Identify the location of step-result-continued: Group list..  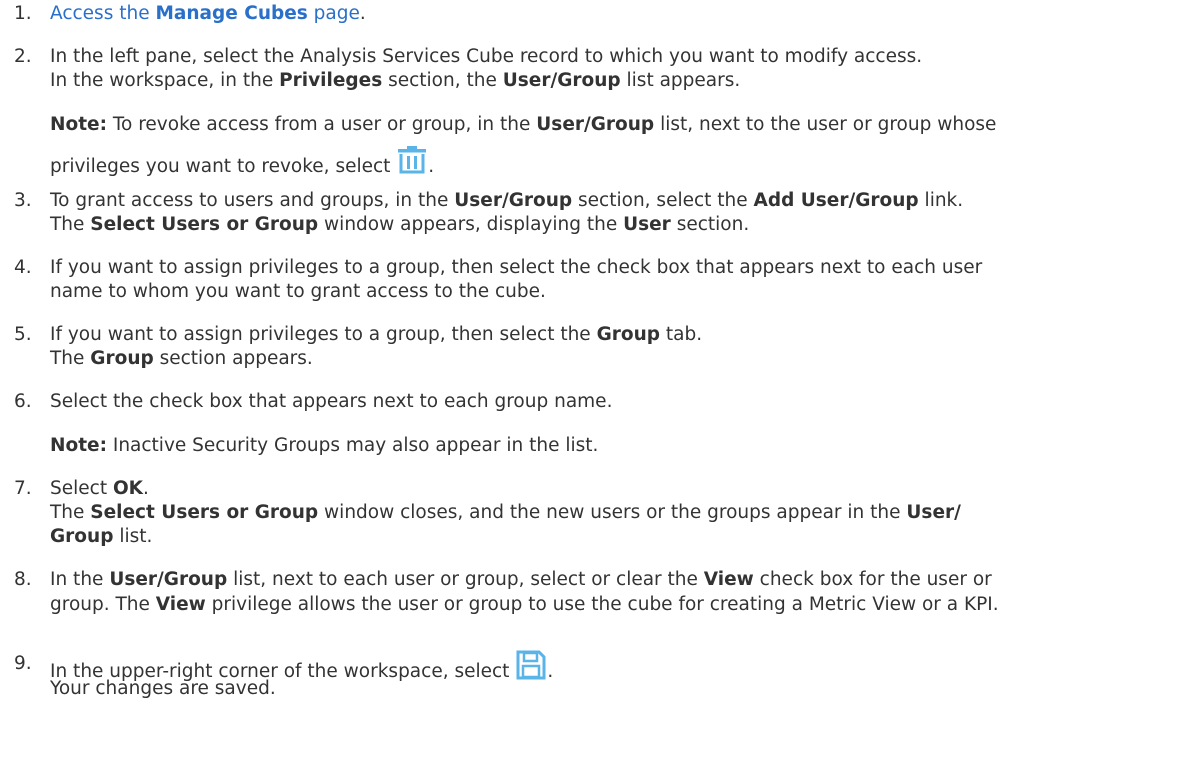
(101, 536).